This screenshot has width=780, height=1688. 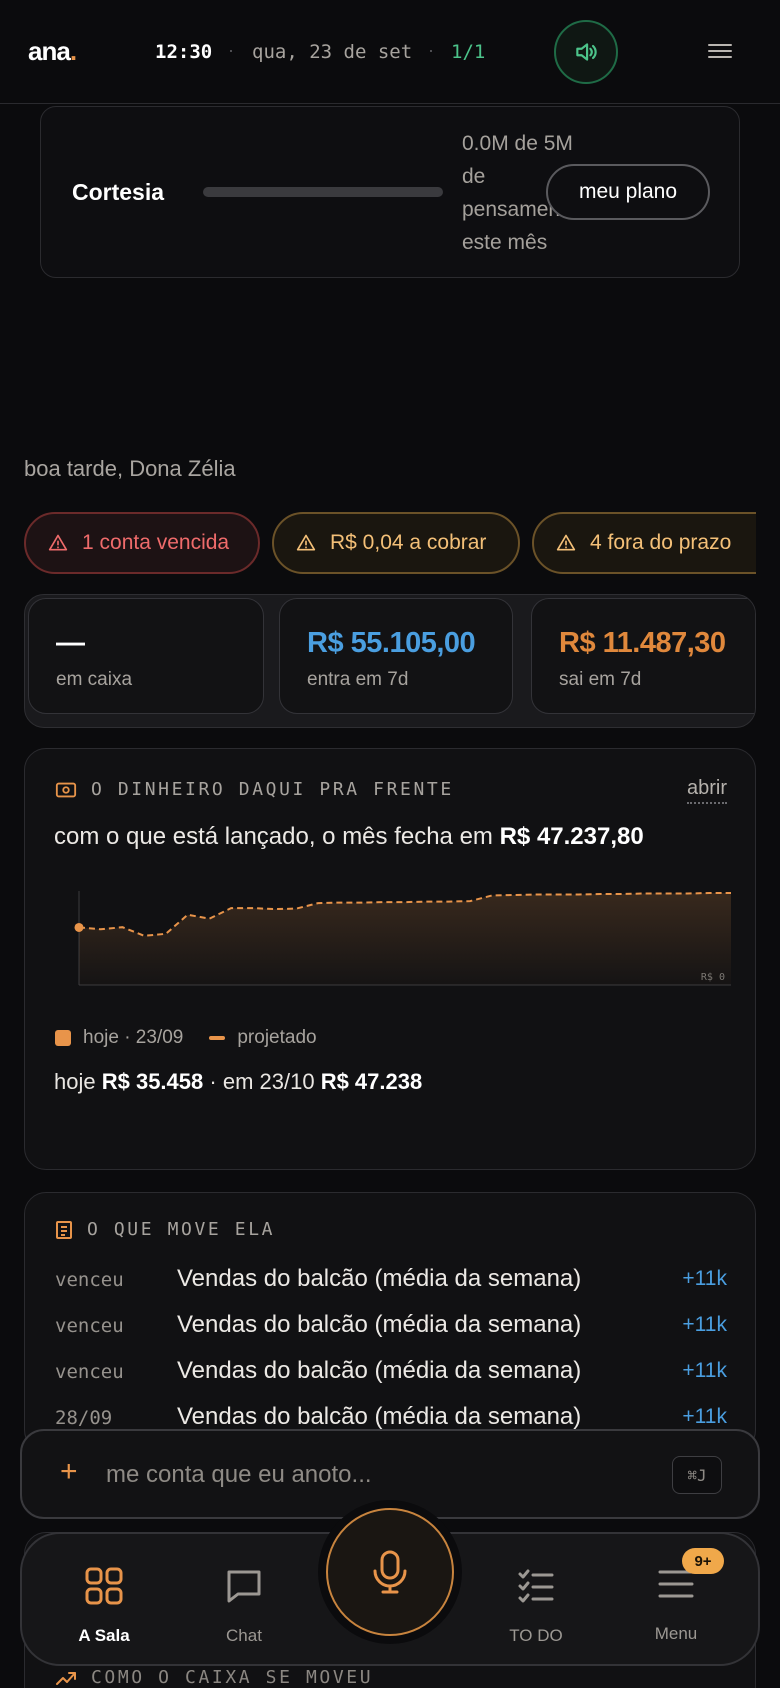 What do you see at coordinates (358, 679) in the screenshot?
I see `kpi-label: entra em 7d` at bounding box center [358, 679].